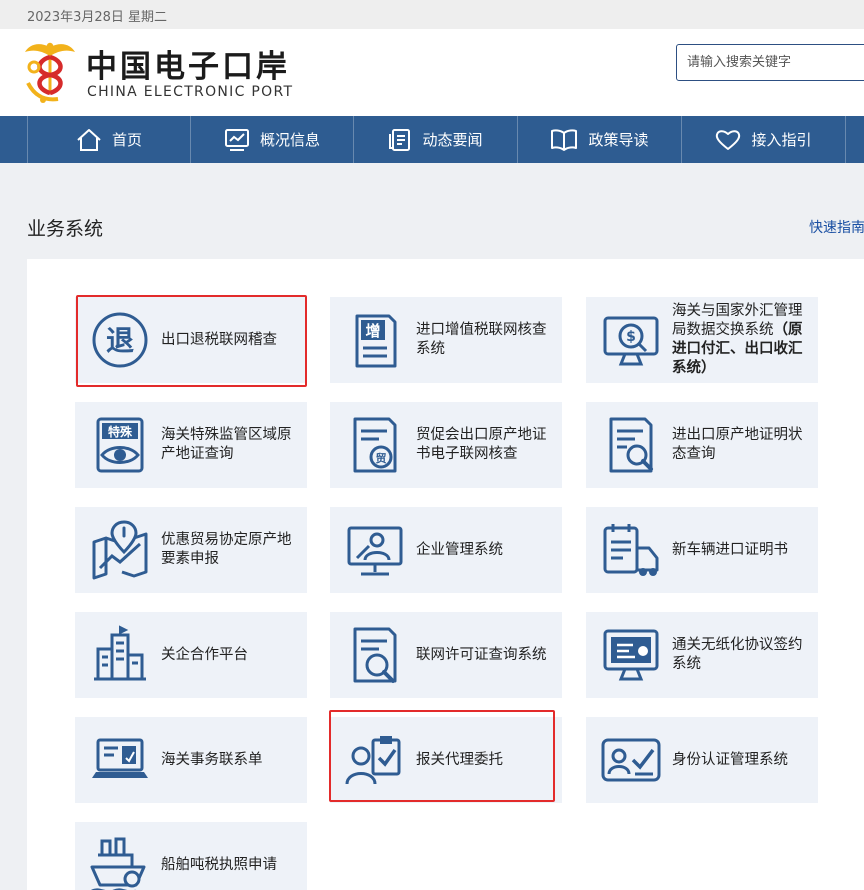 The height and width of the screenshot is (890, 864). What do you see at coordinates (126, 140) in the screenshot?
I see `nav-label-home: 首页` at bounding box center [126, 140].